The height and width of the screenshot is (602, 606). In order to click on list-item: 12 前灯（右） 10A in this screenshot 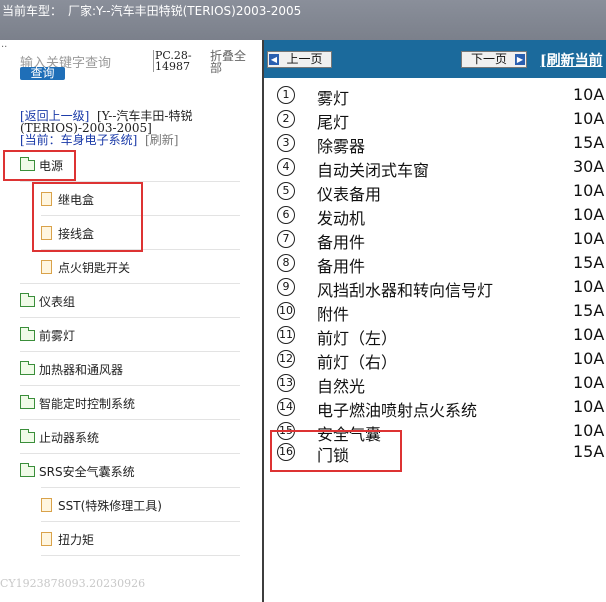, I will do `click(441, 360)`.